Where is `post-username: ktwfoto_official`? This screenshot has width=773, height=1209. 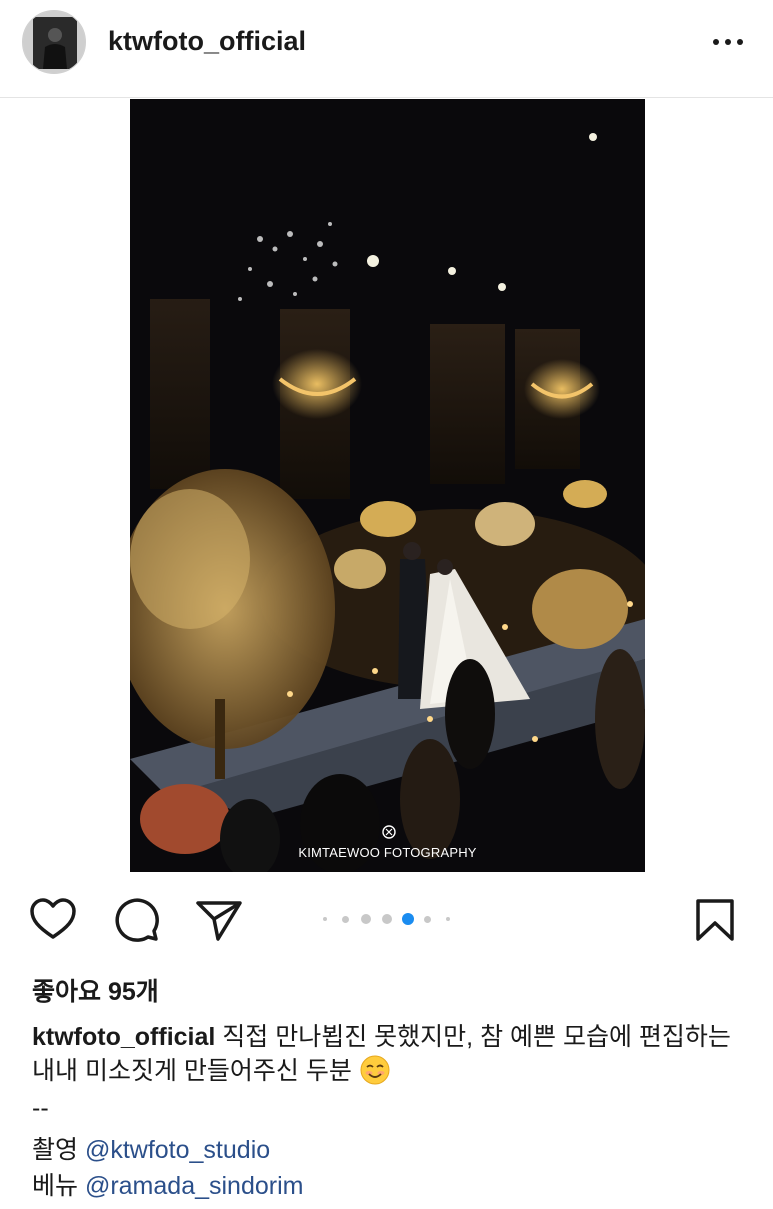 post-username: ktwfoto_official is located at coordinates (207, 41).